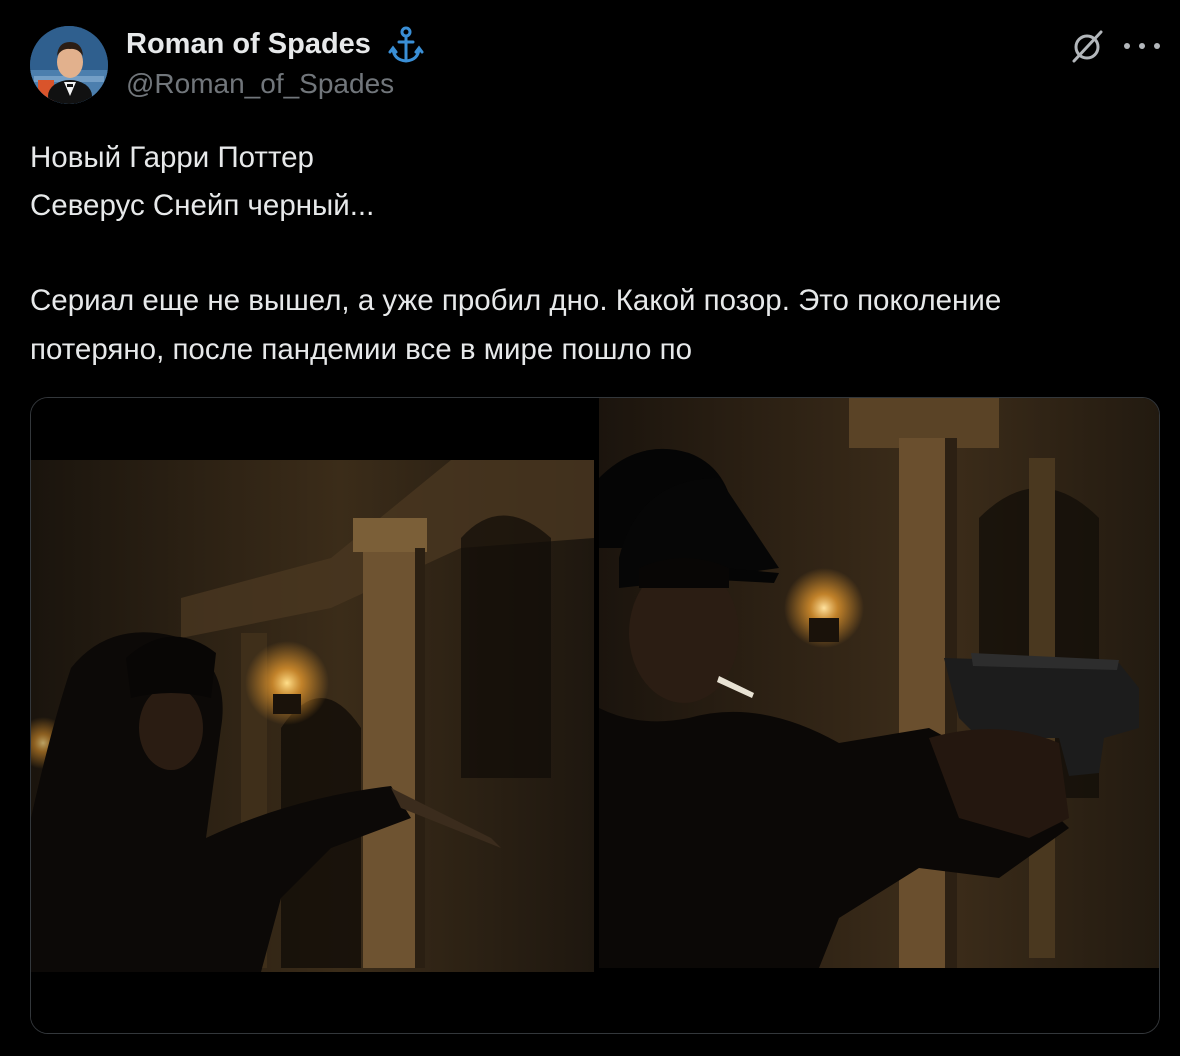  What do you see at coordinates (172, 157) in the screenshot?
I see `post-text-line: Новый Гарри Поттер` at bounding box center [172, 157].